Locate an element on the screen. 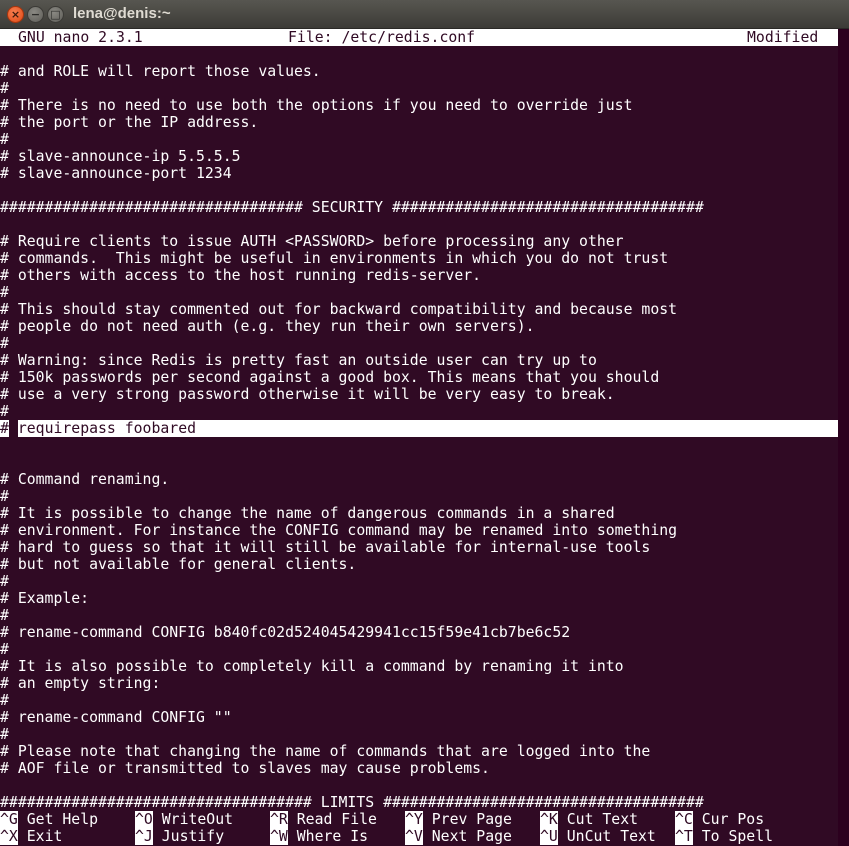  shortcut-item: ^R Read File is located at coordinates (323, 819).